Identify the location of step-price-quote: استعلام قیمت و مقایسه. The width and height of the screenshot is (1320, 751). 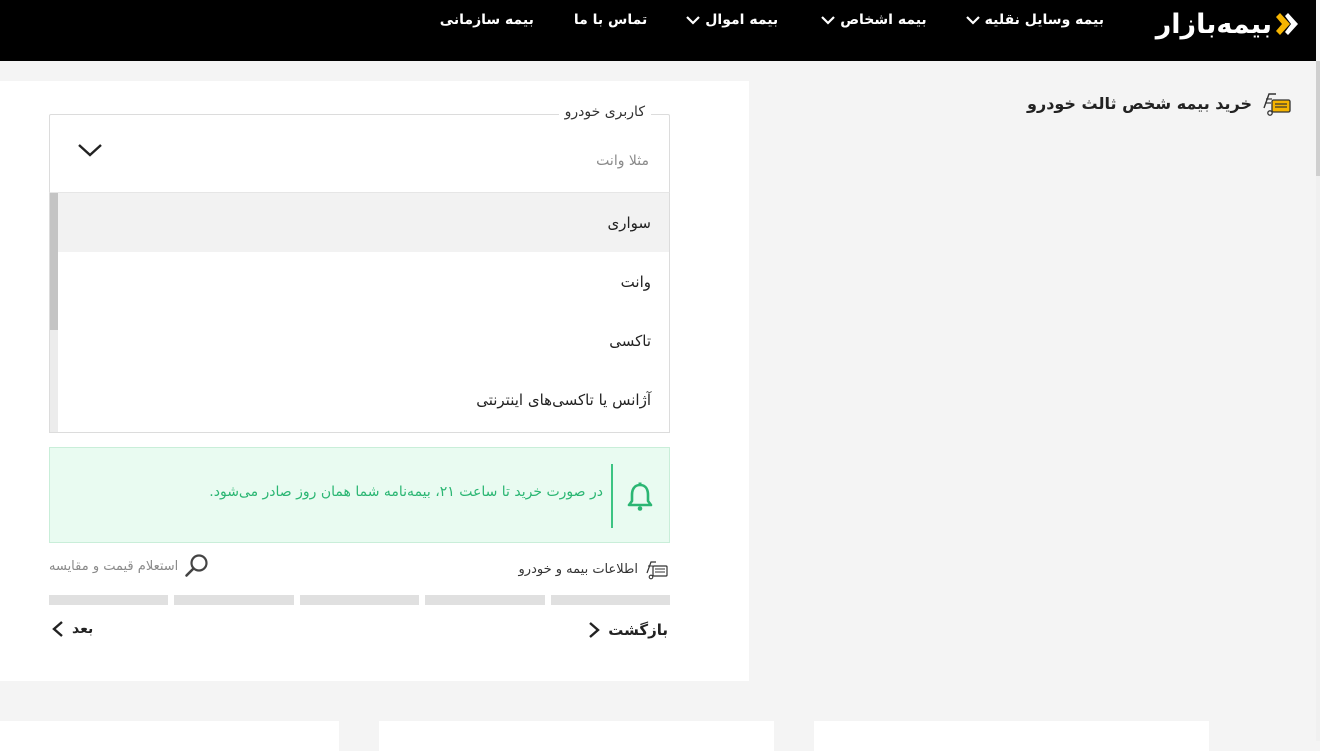
(129, 566).